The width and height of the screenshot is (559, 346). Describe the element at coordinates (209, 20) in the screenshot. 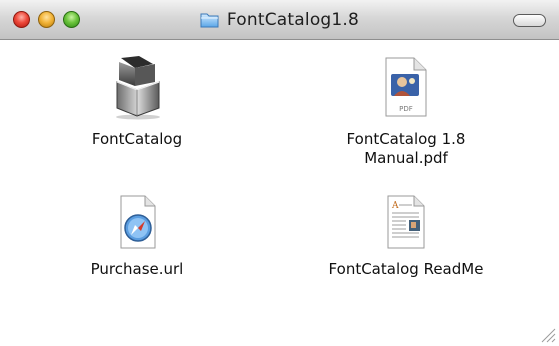

I see `folder-icon` at that location.